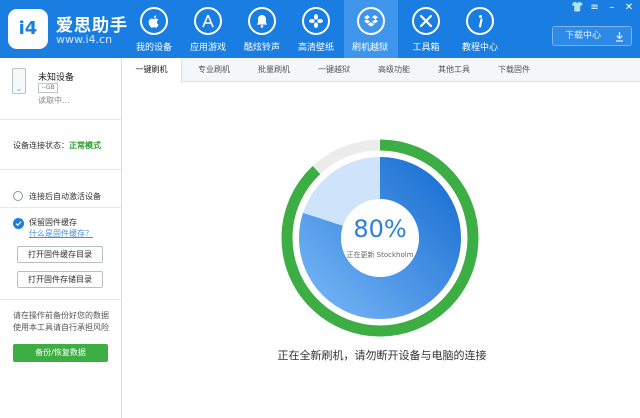 The image size is (640, 418). I want to click on app-store-icon, so click(208, 21).